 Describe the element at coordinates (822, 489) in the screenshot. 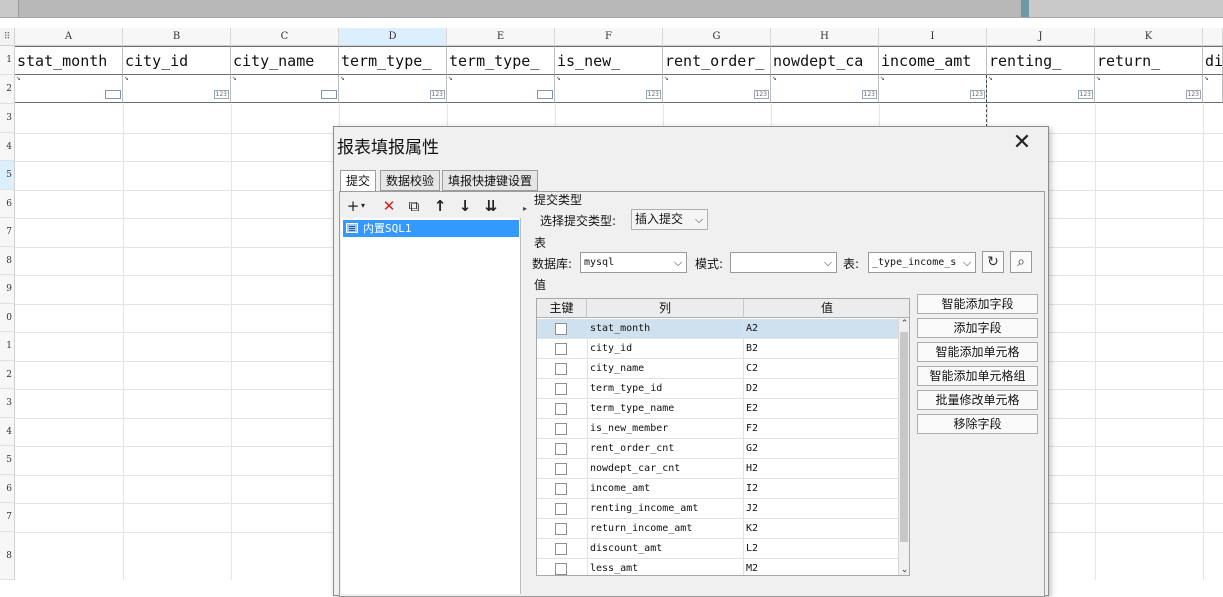

I see `value-cell: I2` at that location.